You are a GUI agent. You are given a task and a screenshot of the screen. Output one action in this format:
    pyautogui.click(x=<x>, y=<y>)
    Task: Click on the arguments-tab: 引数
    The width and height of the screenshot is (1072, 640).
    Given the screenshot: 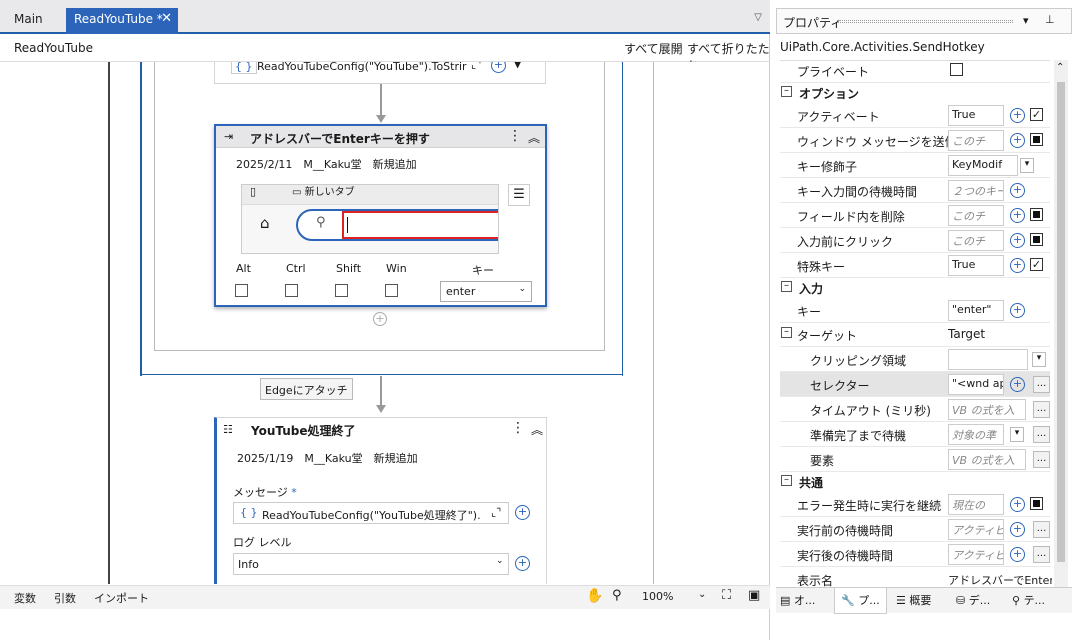 What is the action you would take?
    pyautogui.click(x=65, y=598)
    